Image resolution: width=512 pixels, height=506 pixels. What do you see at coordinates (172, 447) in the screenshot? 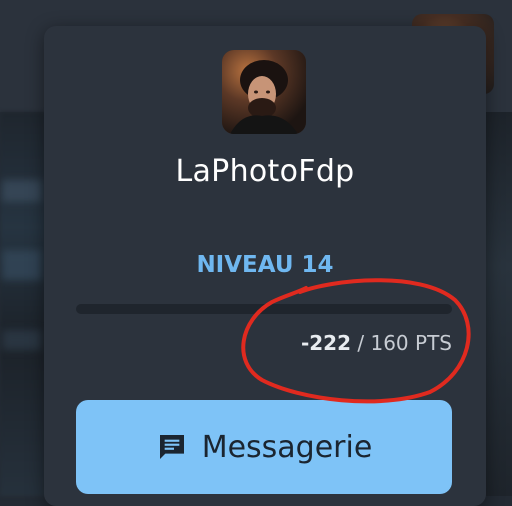
I see `chat-icon` at bounding box center [172, 447].